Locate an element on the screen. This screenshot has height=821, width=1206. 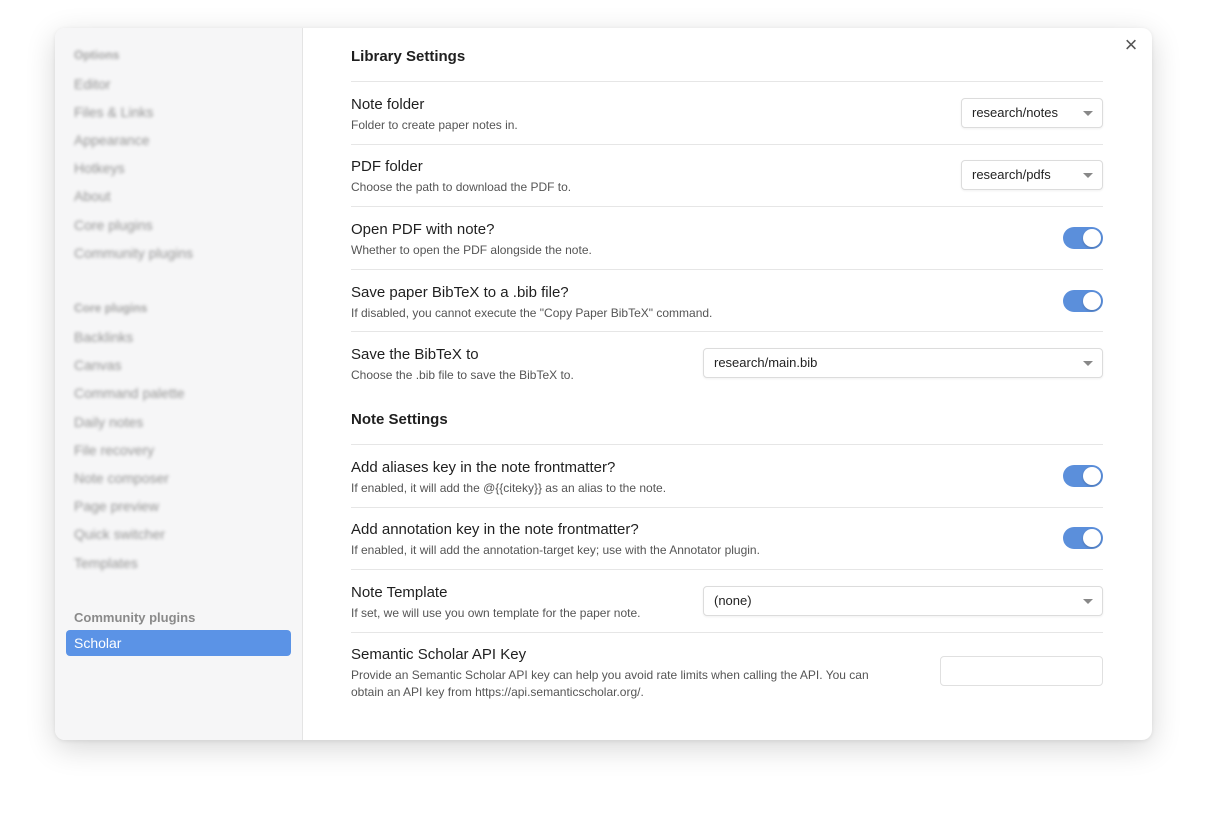
library-settings-heading: Library Settings is located at coordinates (408, 56).